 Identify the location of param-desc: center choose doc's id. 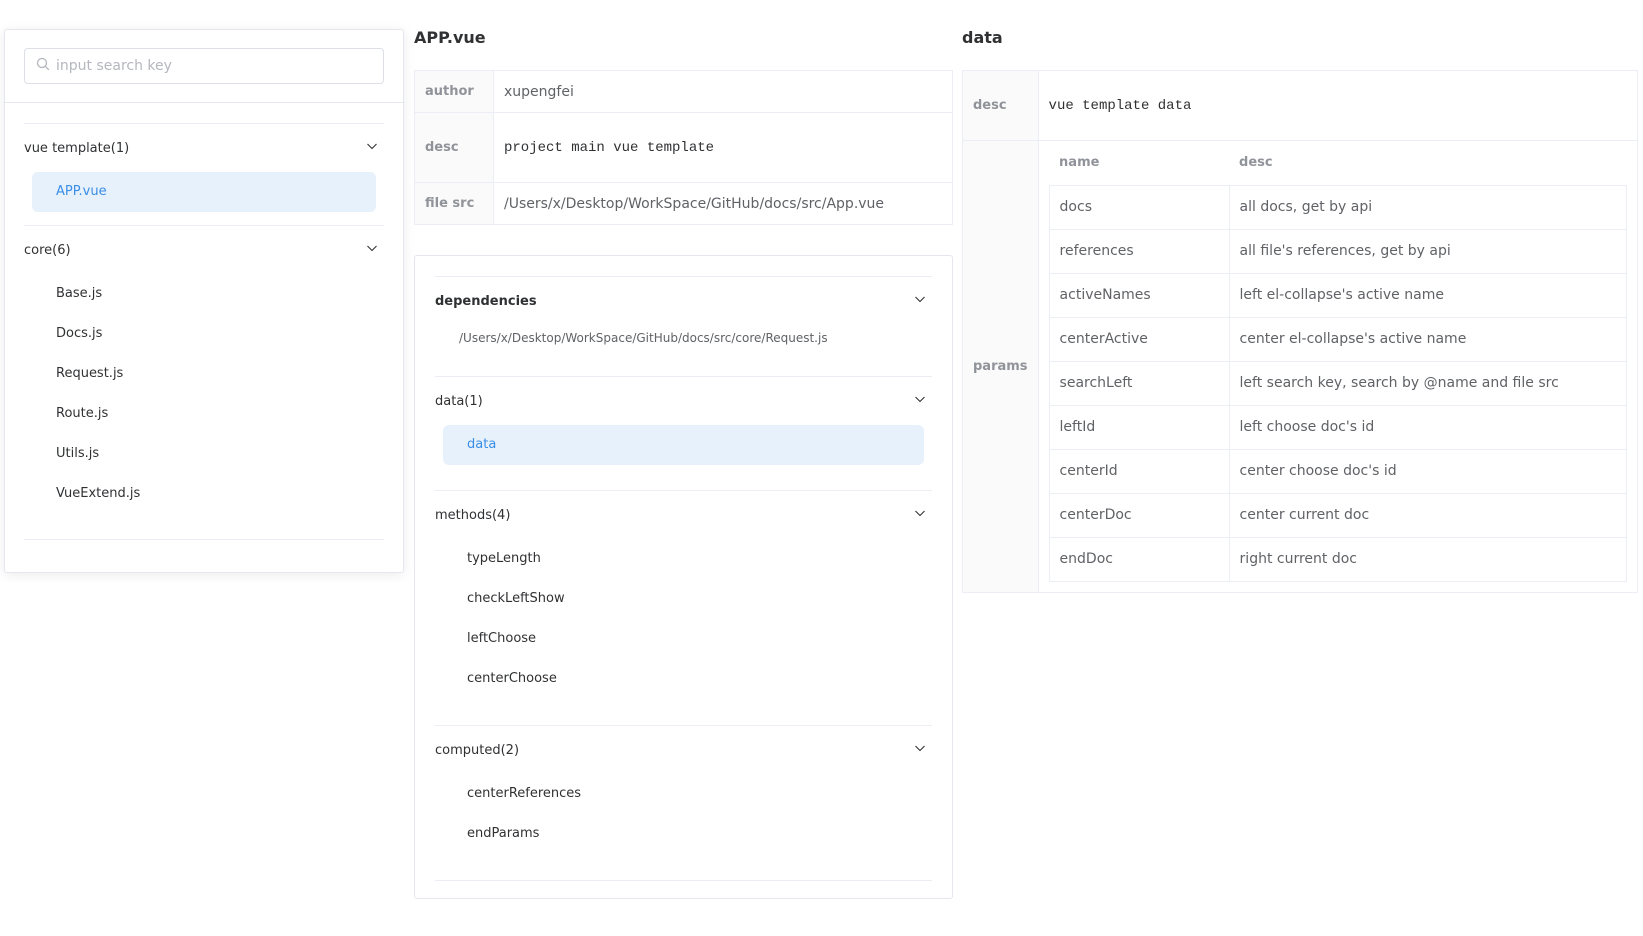
(1428, 471).